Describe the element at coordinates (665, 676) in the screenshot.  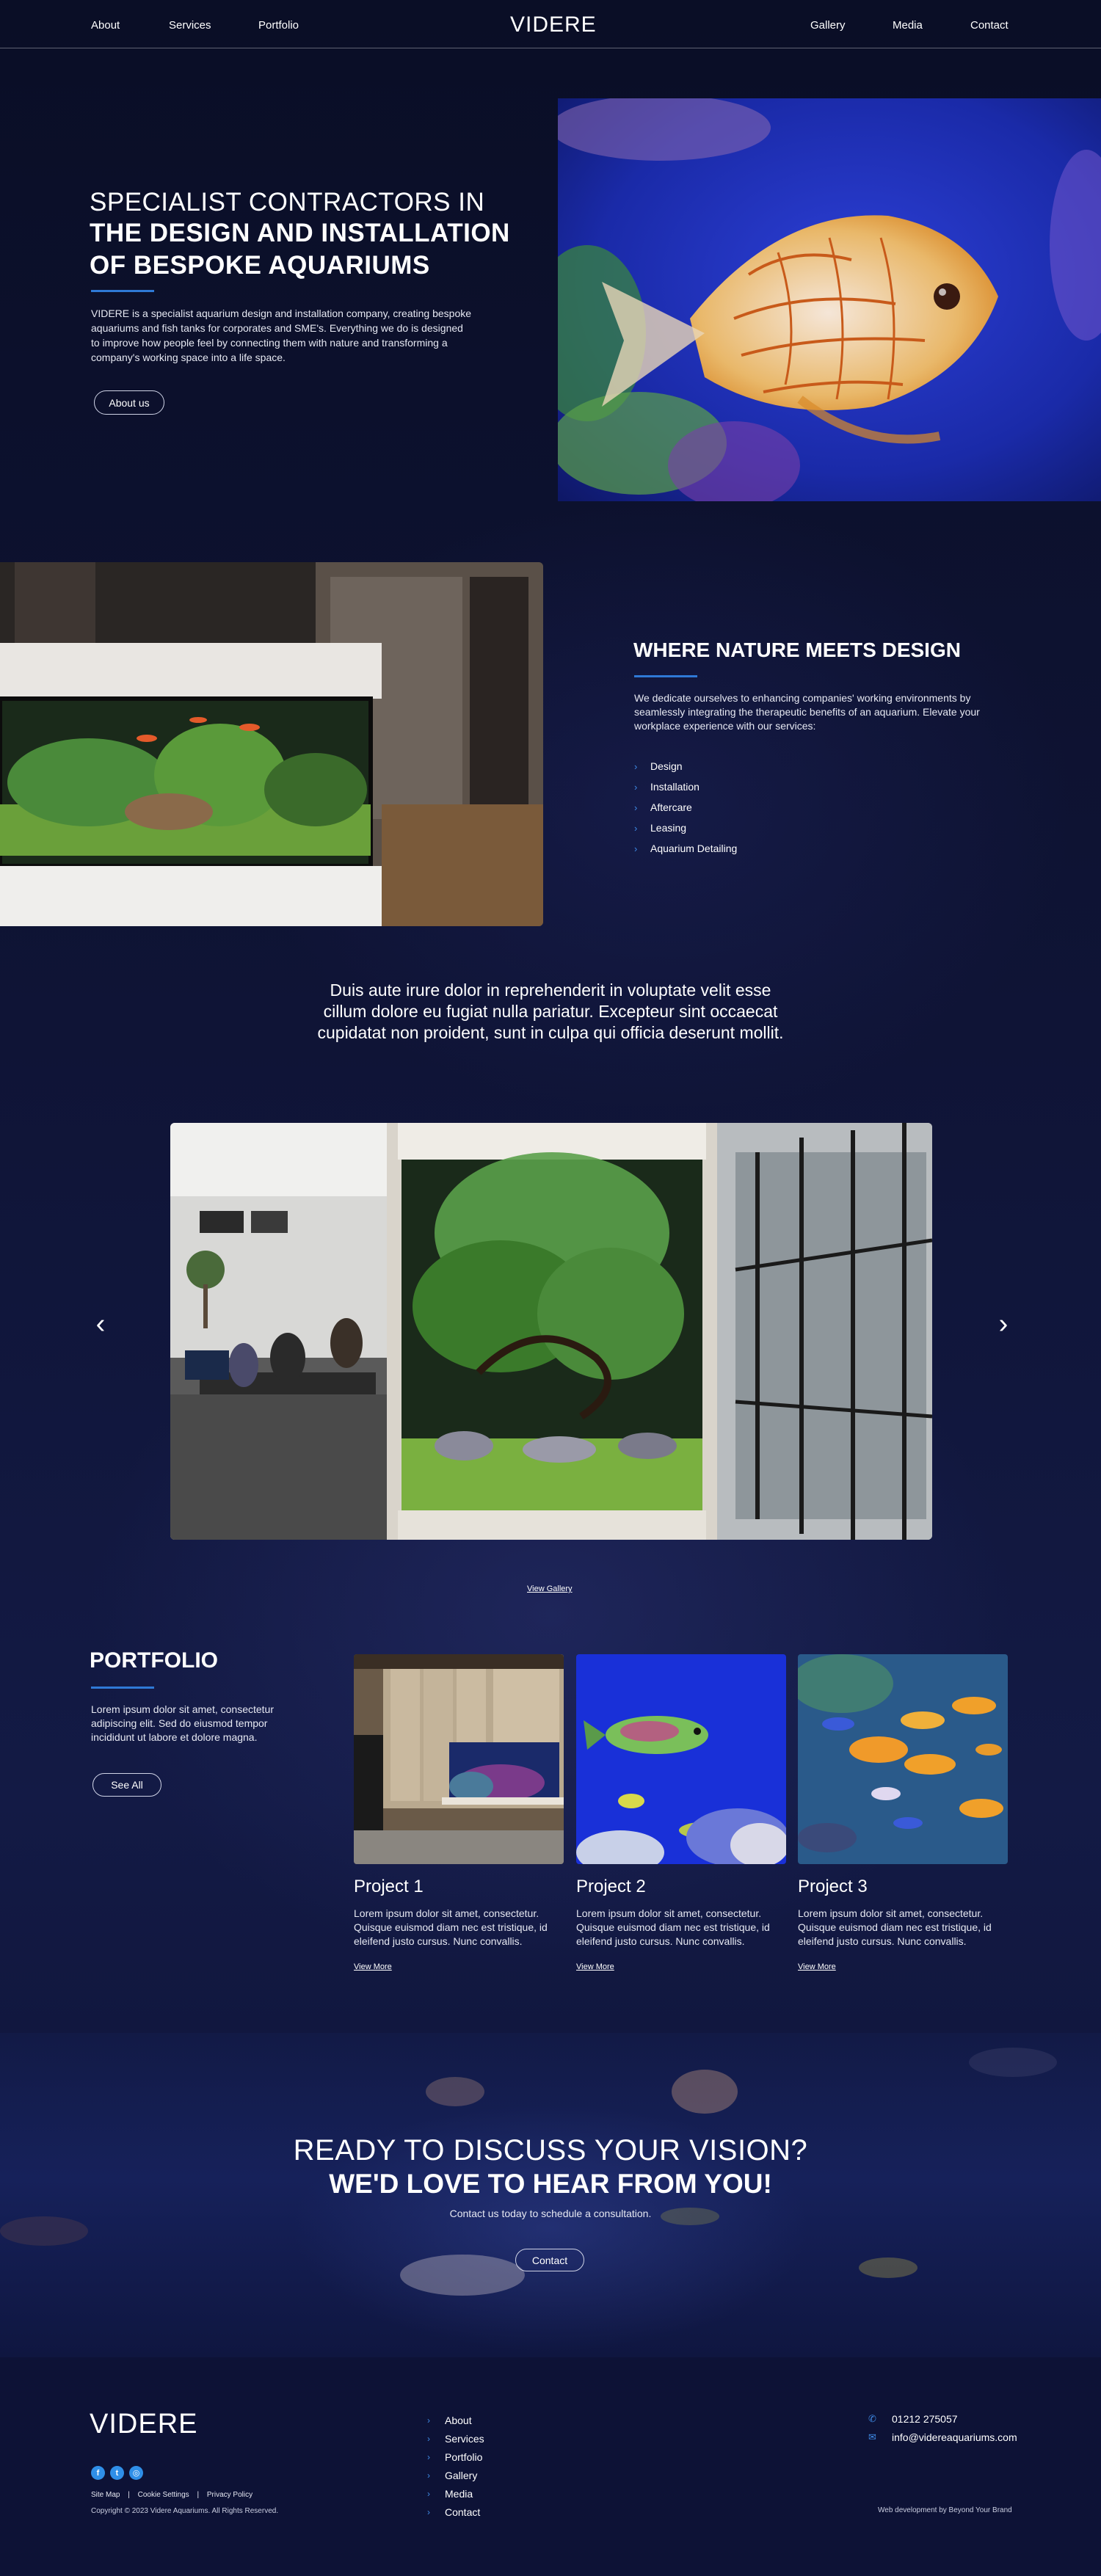
I see `nature-accent-bar` at that location.